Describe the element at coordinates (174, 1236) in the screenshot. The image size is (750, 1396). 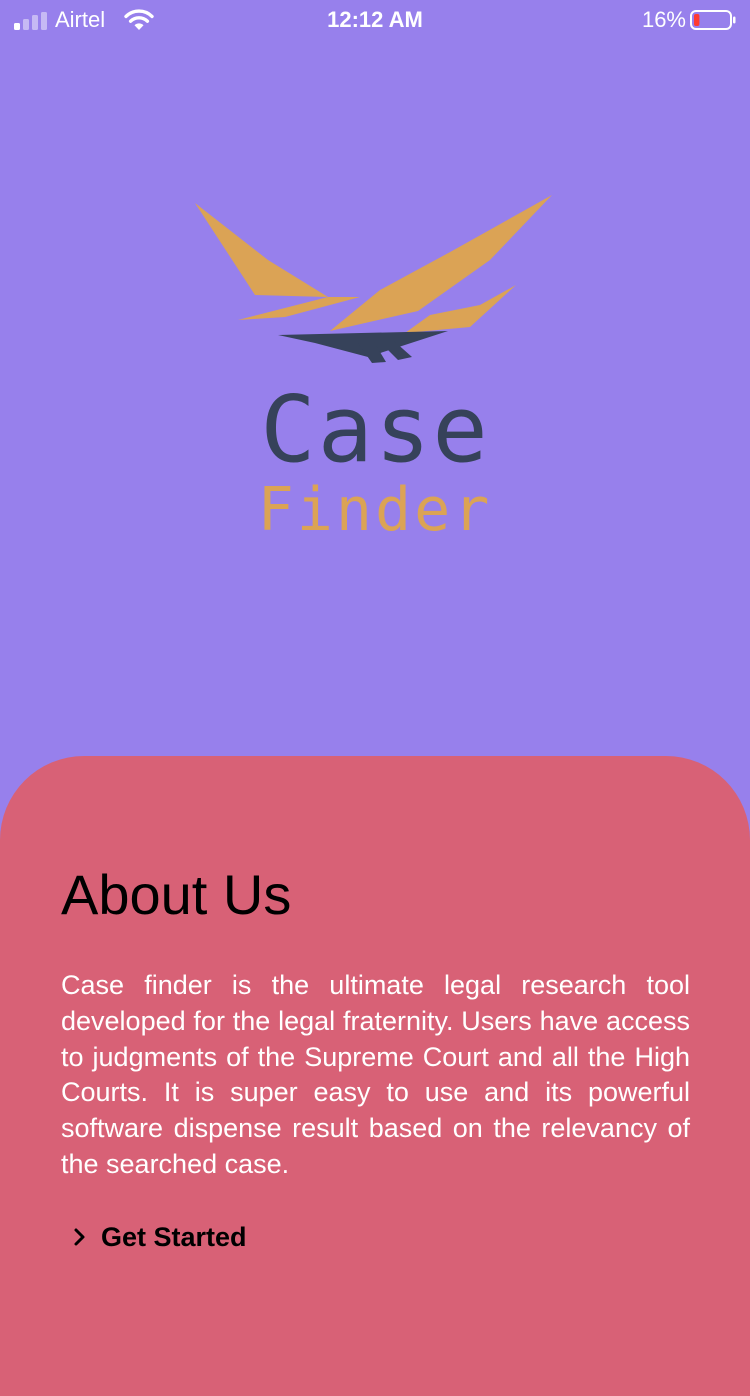
I see `get-started-label: Get Started` at that location.